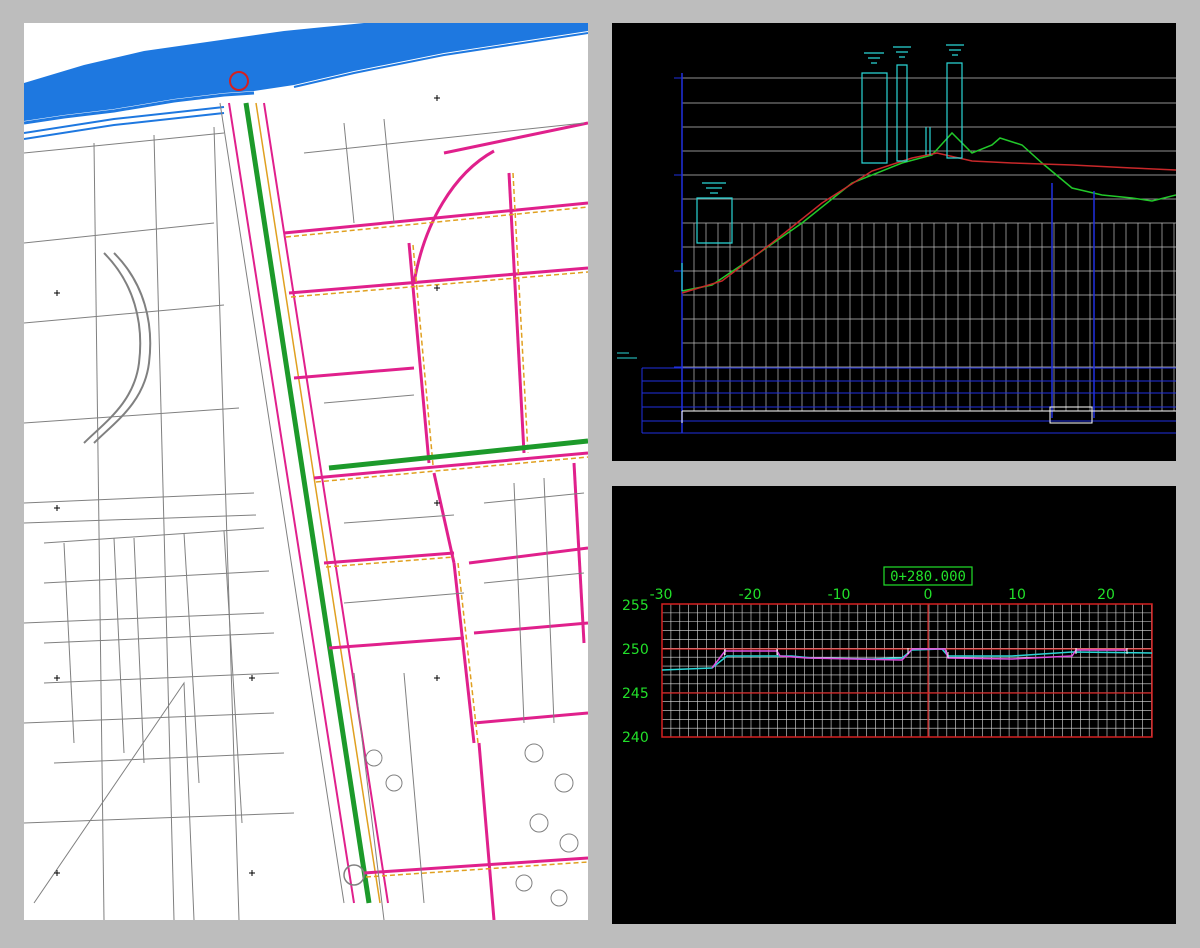 This screenshot has height=948, width=1200. I want to click on y-axis-labels: 255 250 245 240, so click(635, 672).